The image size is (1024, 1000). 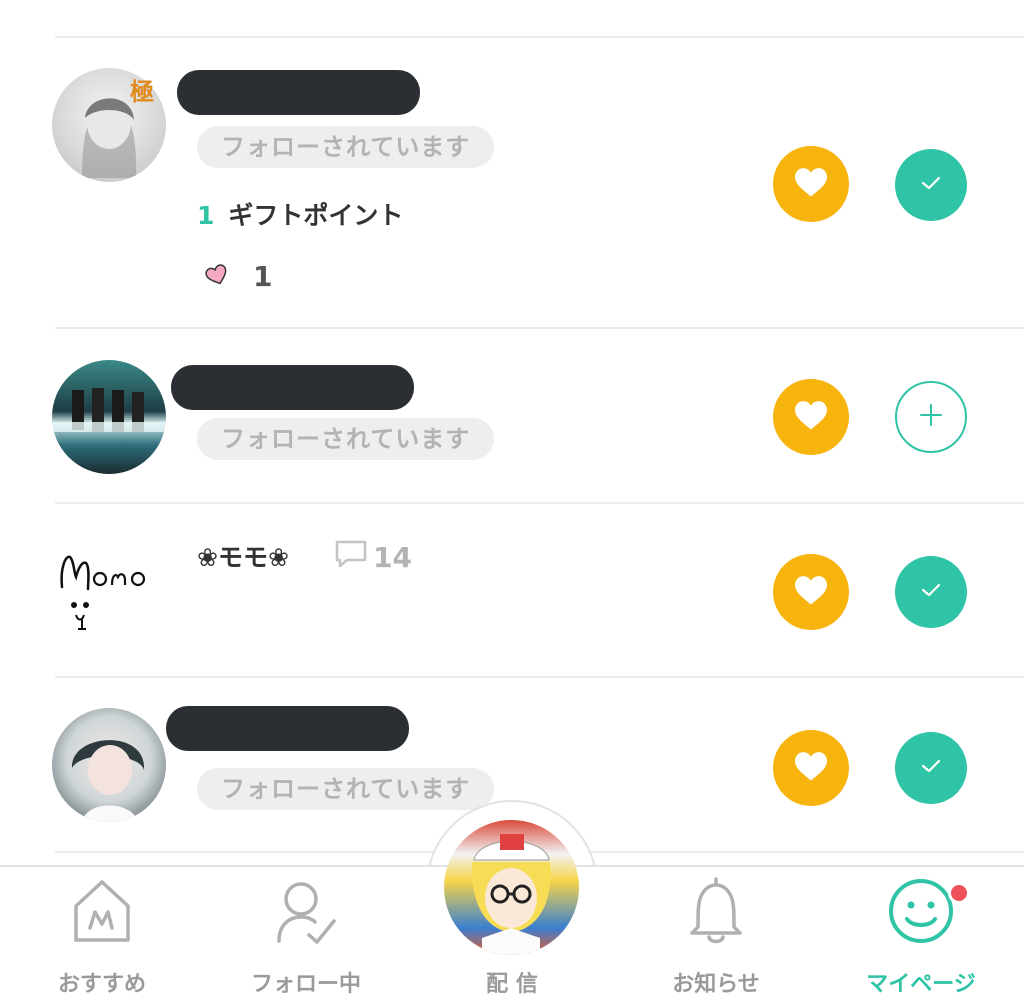 What do you see at coordinates (102, 911) in the screenshot?
I see `home-icon` at bounding box center [102, 911].